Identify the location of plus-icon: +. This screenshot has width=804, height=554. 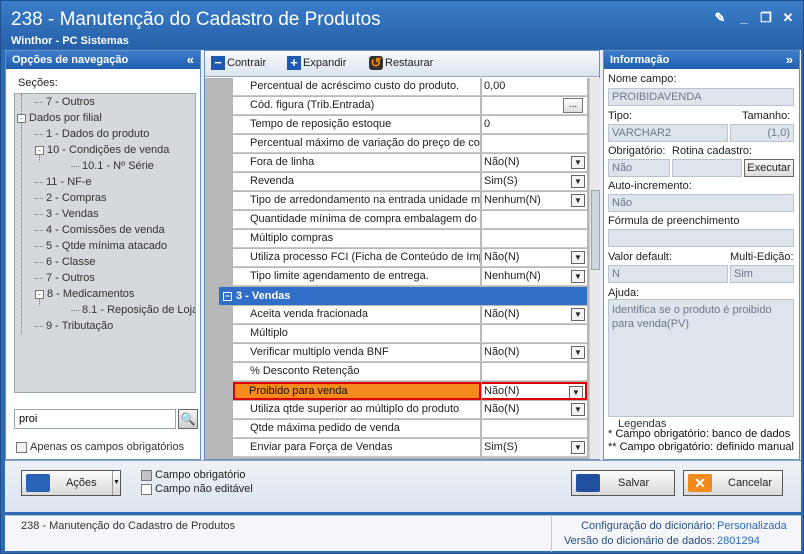
(294, 63).